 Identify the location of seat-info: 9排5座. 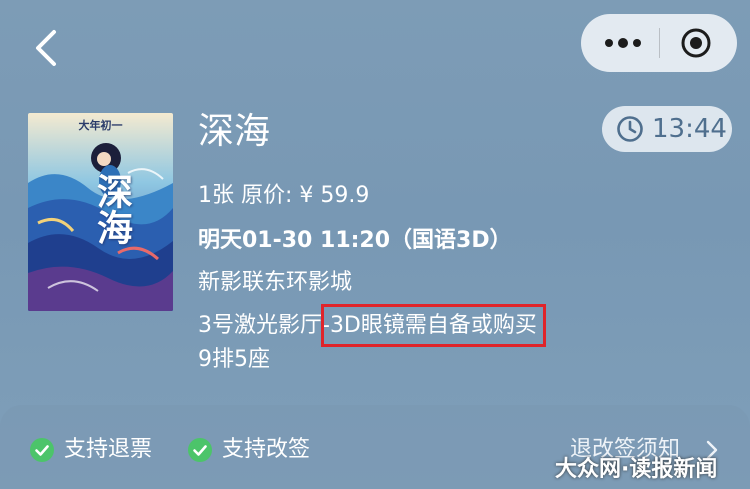
(234, 359).